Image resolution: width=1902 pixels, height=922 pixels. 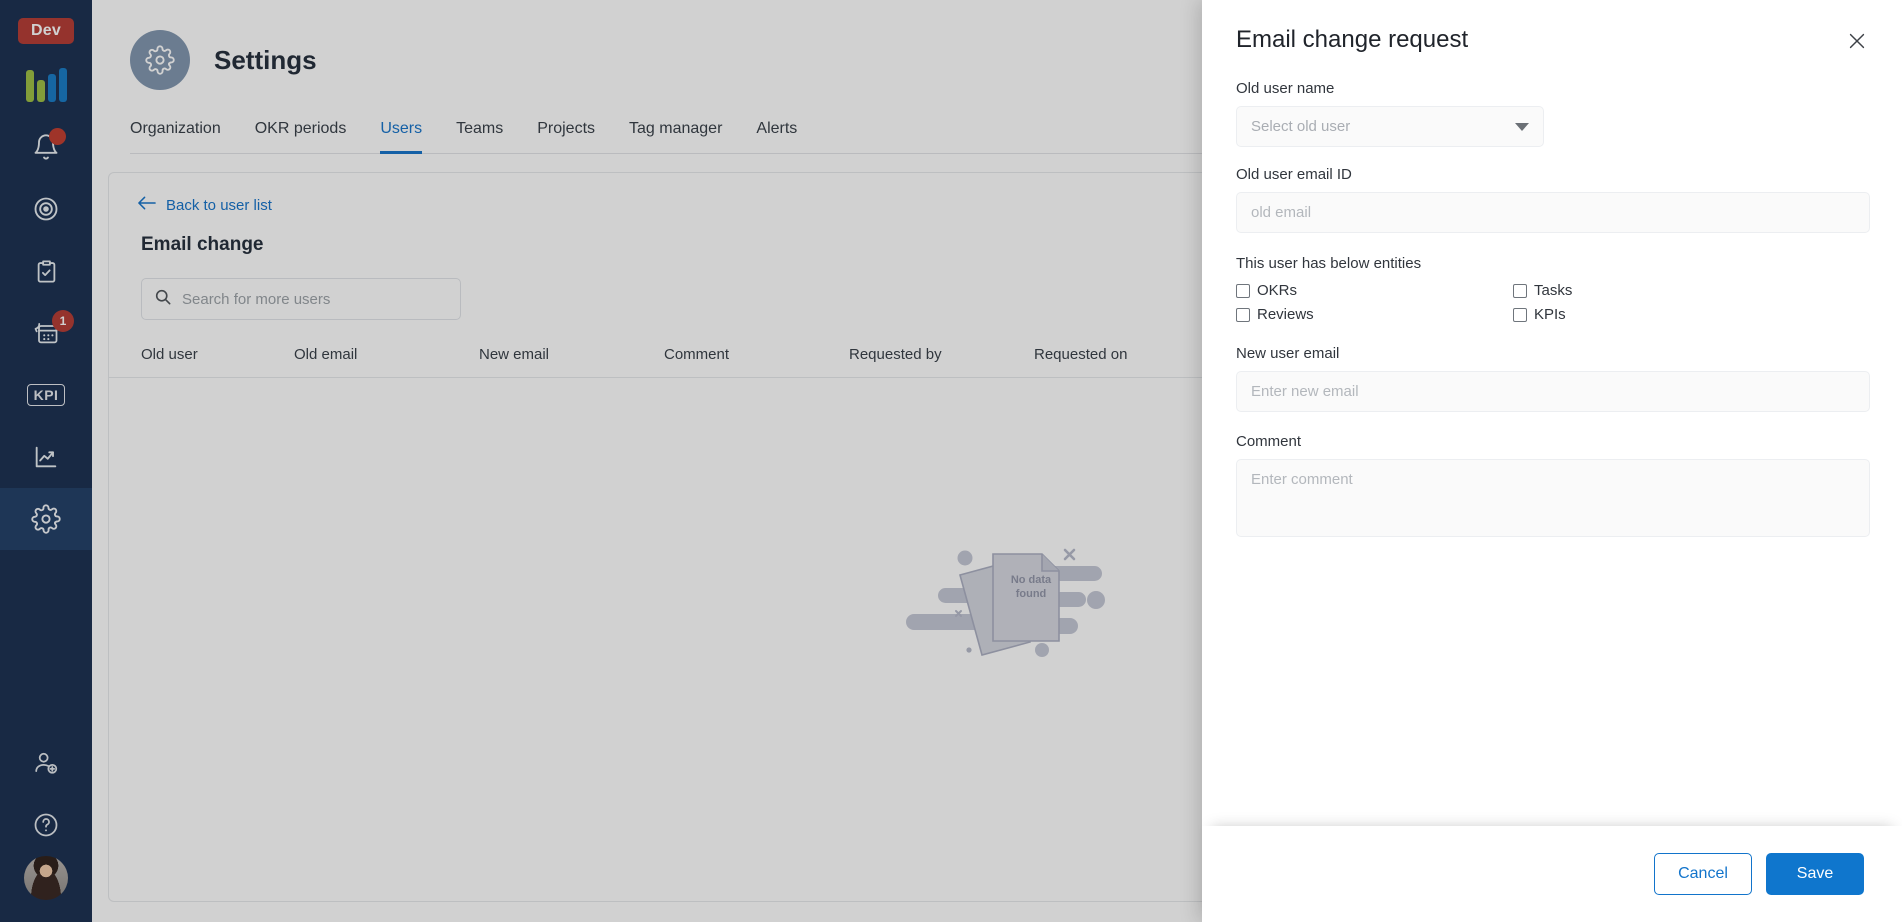 What do you see at coordinates (1553, 113) in the screenshot?
I see `old-user-name-group: Old user name Select old user` at bounding box center [1553, 113].